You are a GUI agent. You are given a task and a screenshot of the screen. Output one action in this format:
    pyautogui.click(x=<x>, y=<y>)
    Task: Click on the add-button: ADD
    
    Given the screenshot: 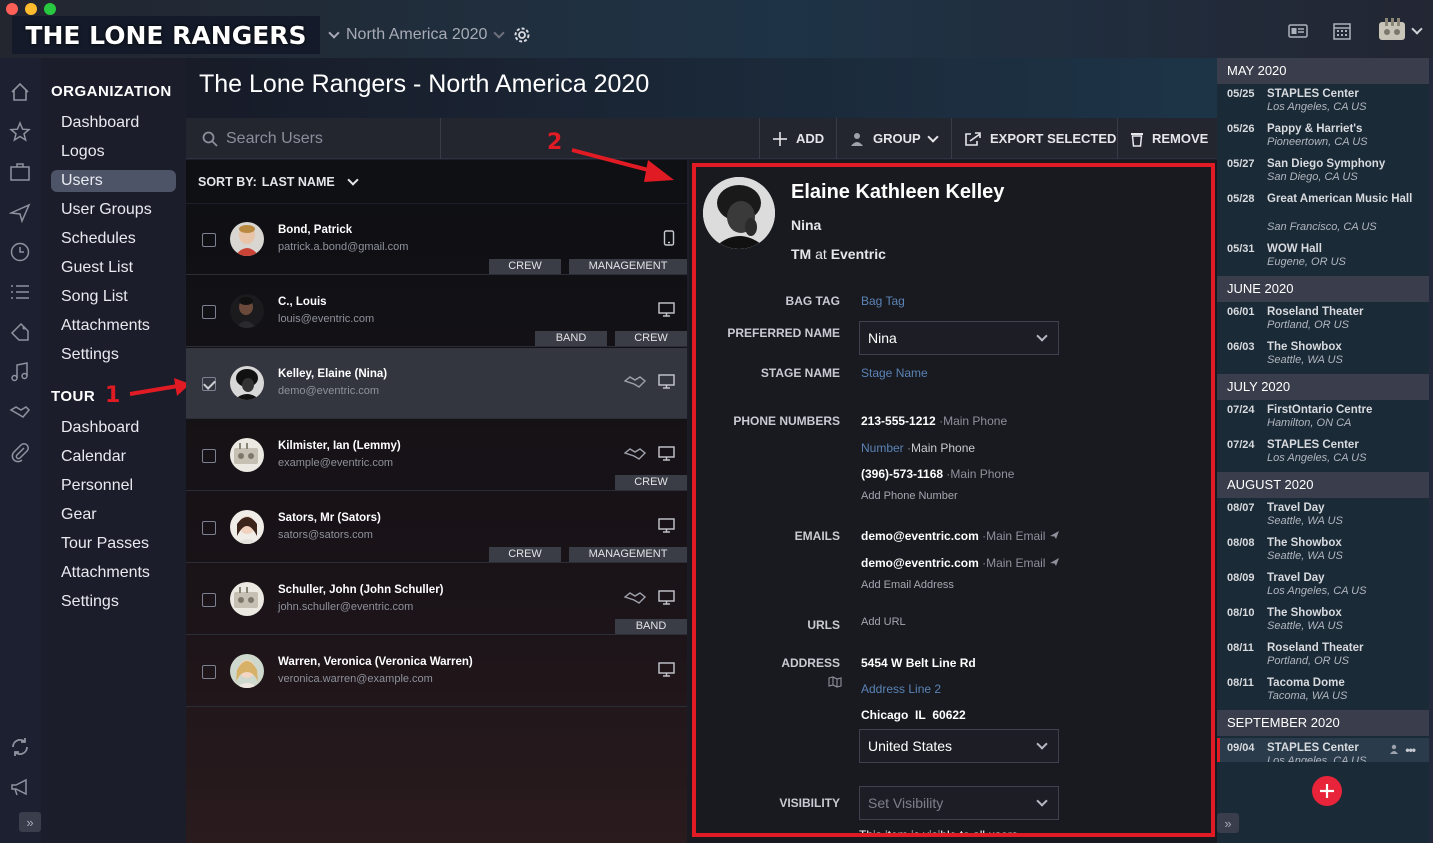 What is the action you would take?
    pyautogui.click(x=797, y=138)
    